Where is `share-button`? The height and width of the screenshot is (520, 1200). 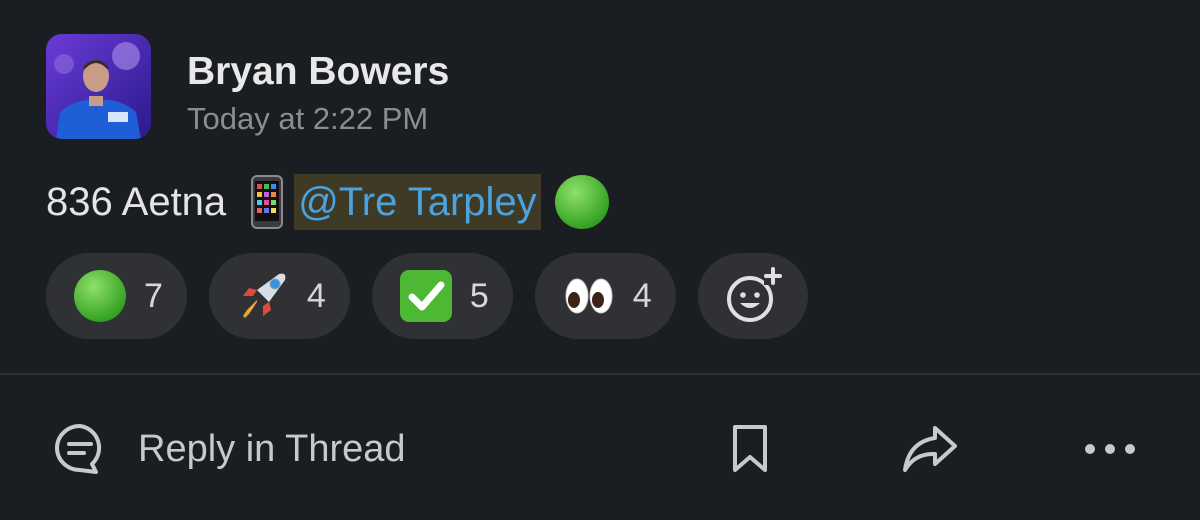 share-button is located at coordinates (930, 449).